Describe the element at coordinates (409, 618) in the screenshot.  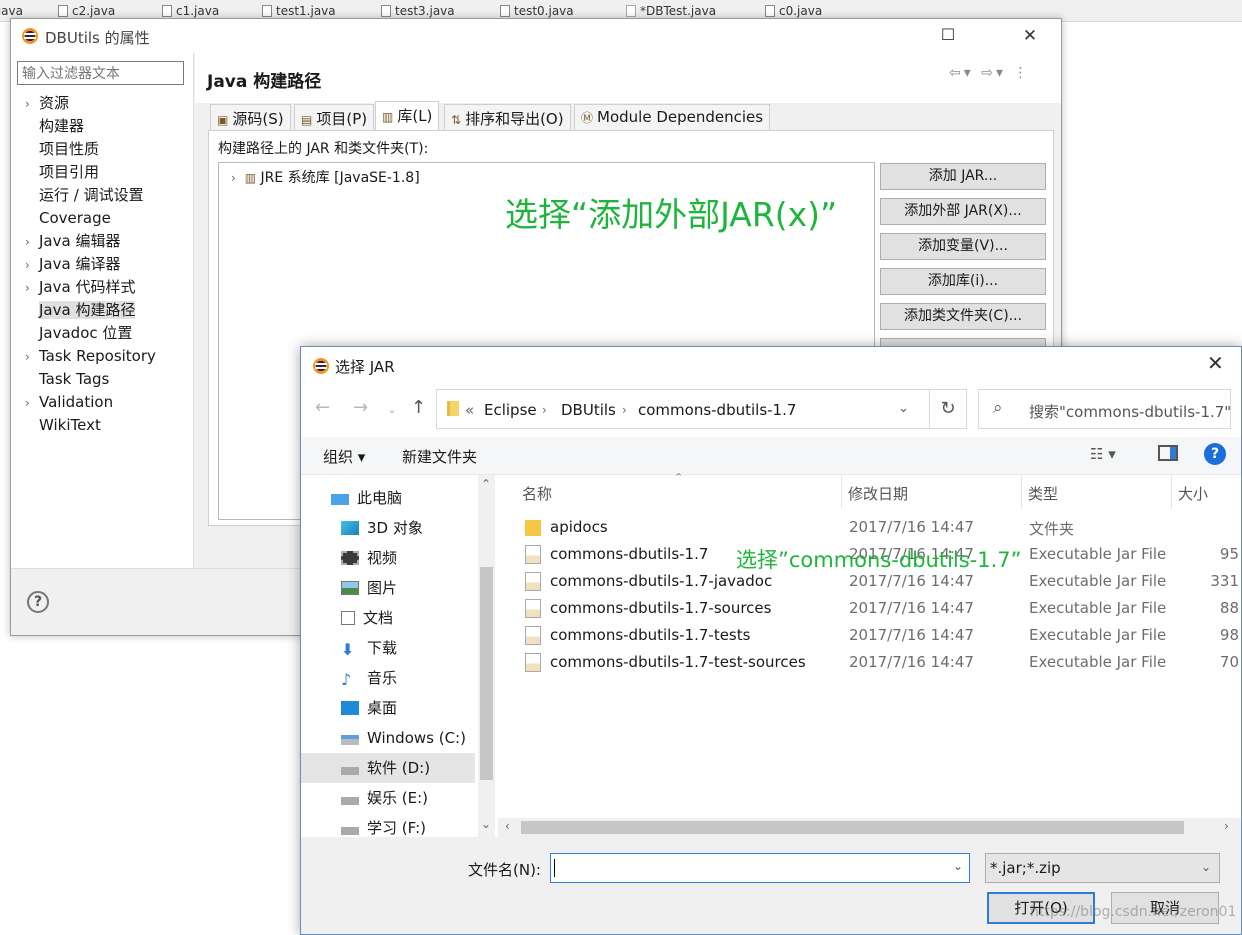
I see `tree-item: 文档` at that location.